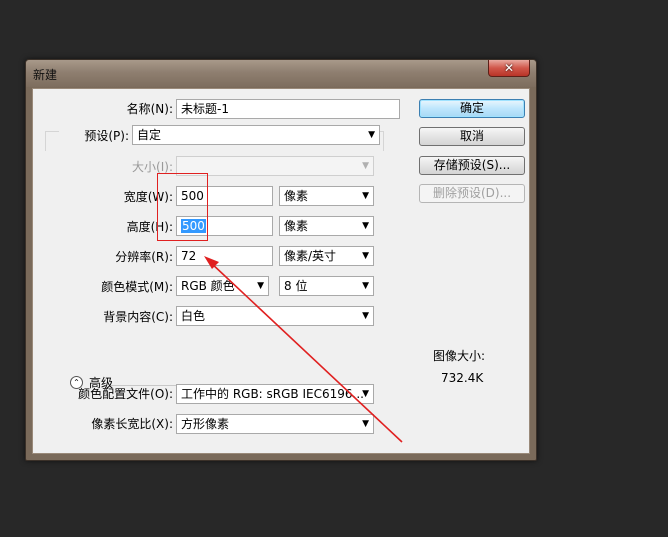 The width and height of the screenshot is (668, 537). What do you see at coordinates (106, 136) in the screenshot?
I see `preset-label: 预设(P):` at bounding box center [106, 136].